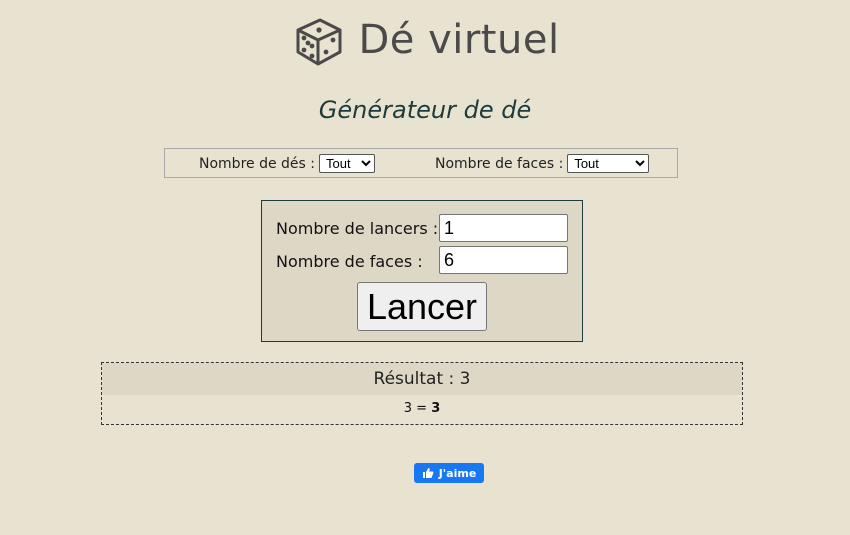  I want to click on site-title: Dé virtuel, so click(459, 40).